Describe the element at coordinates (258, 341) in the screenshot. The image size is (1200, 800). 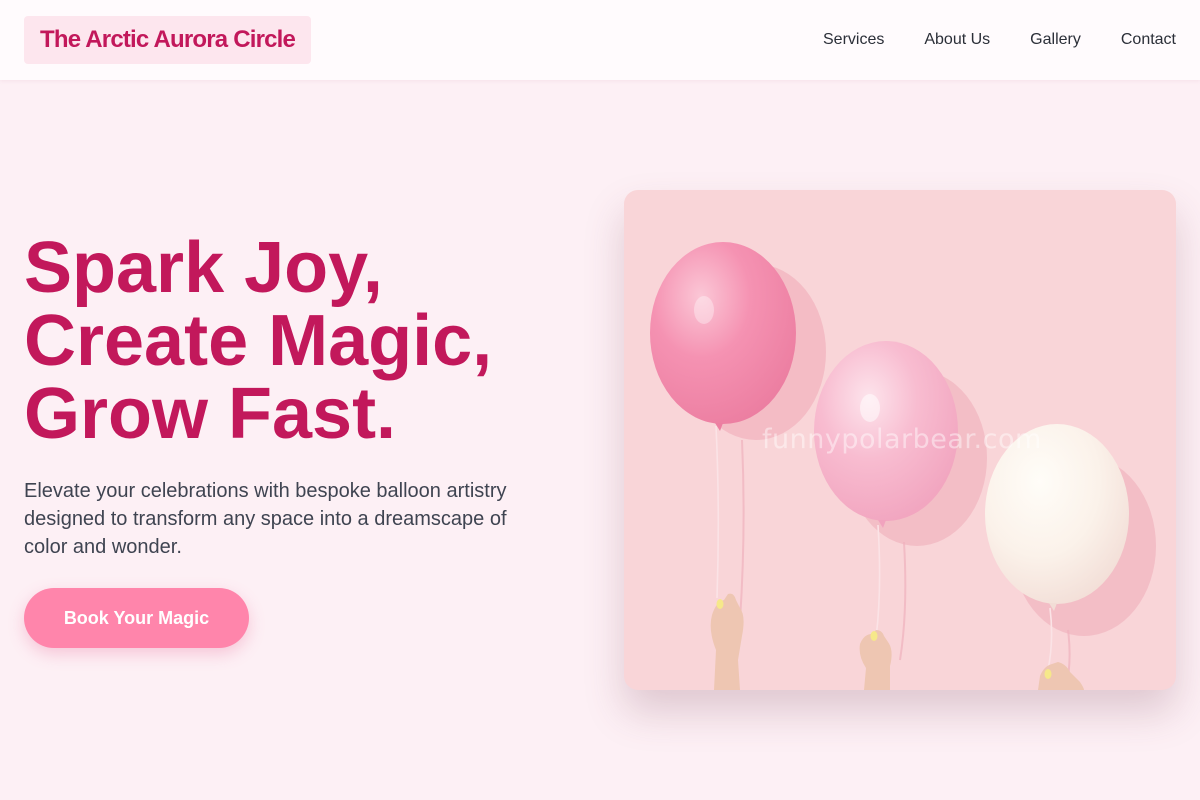
I see `headline-line-2: Create Magic,` at that location.